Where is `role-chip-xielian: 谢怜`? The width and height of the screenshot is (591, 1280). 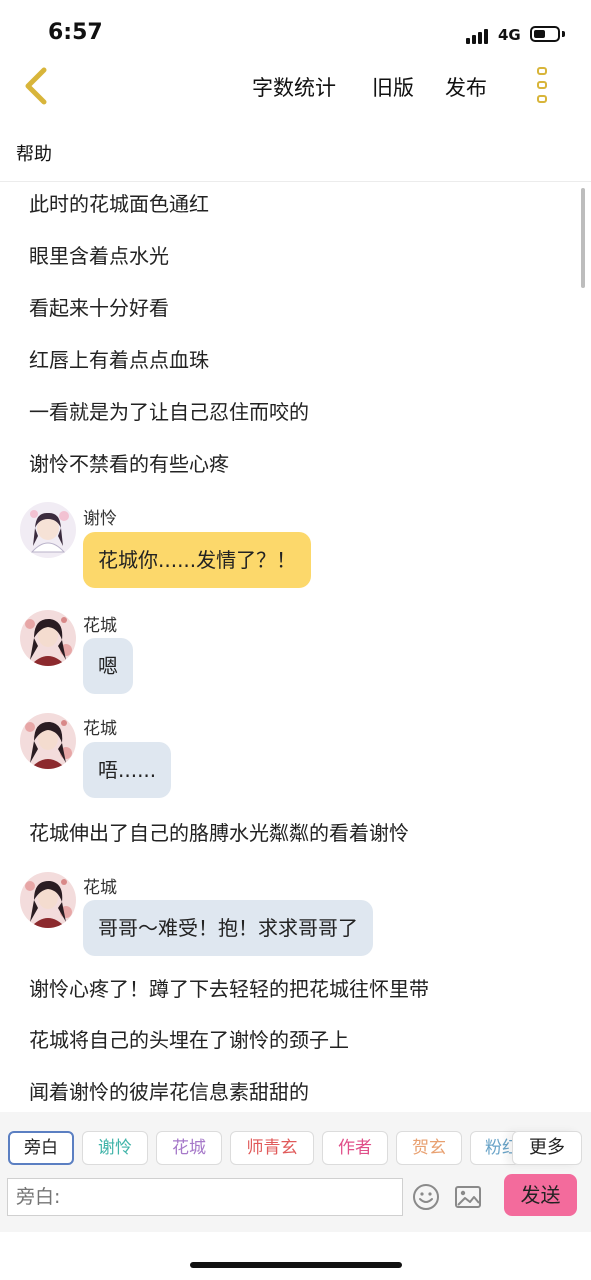
role-chip-xielian: 谢怜 is located at coordinates (115, 1148).